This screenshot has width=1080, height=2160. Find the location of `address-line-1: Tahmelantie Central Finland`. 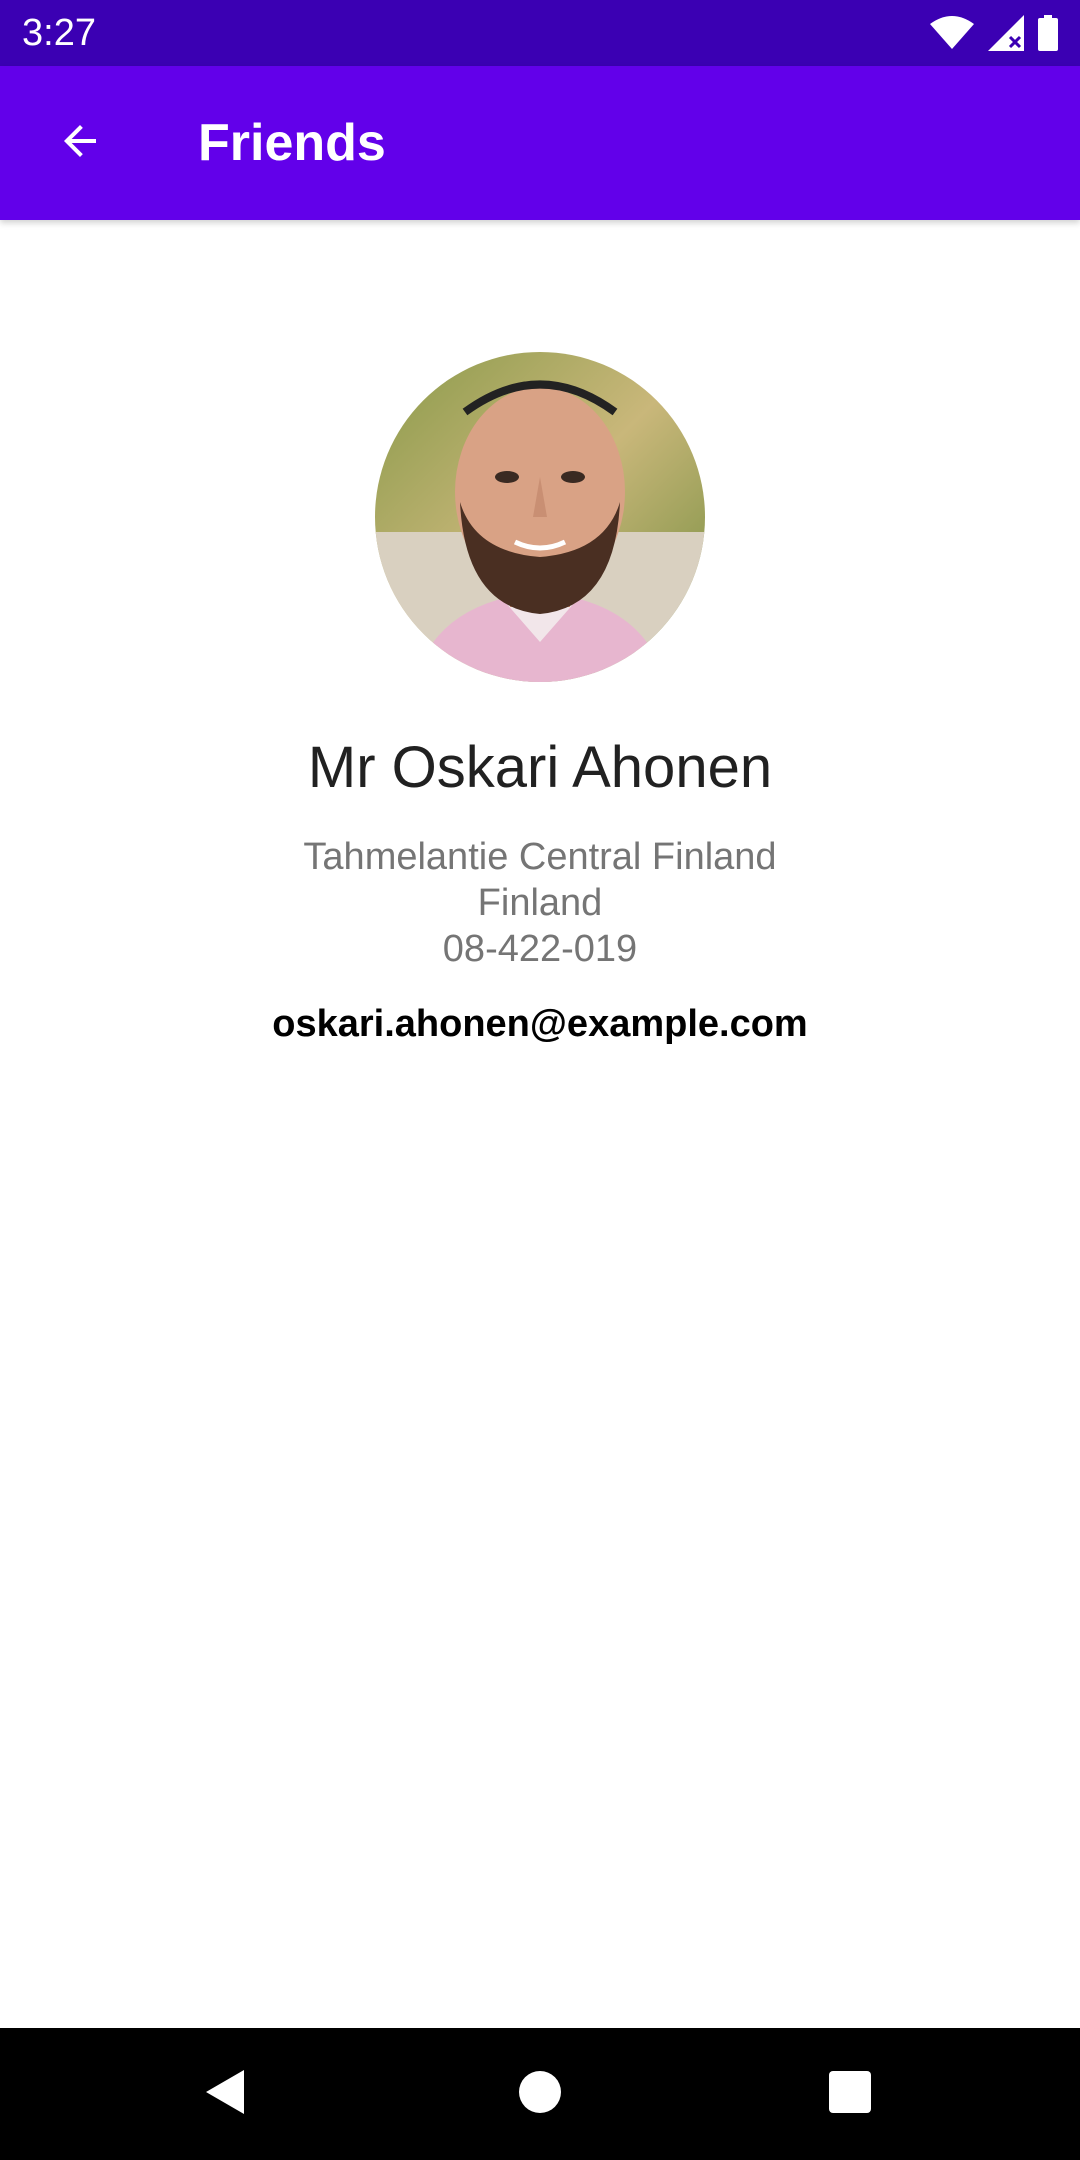

address-line-1: Tahmelantie Central Finland is located at coordinates (540, 857).